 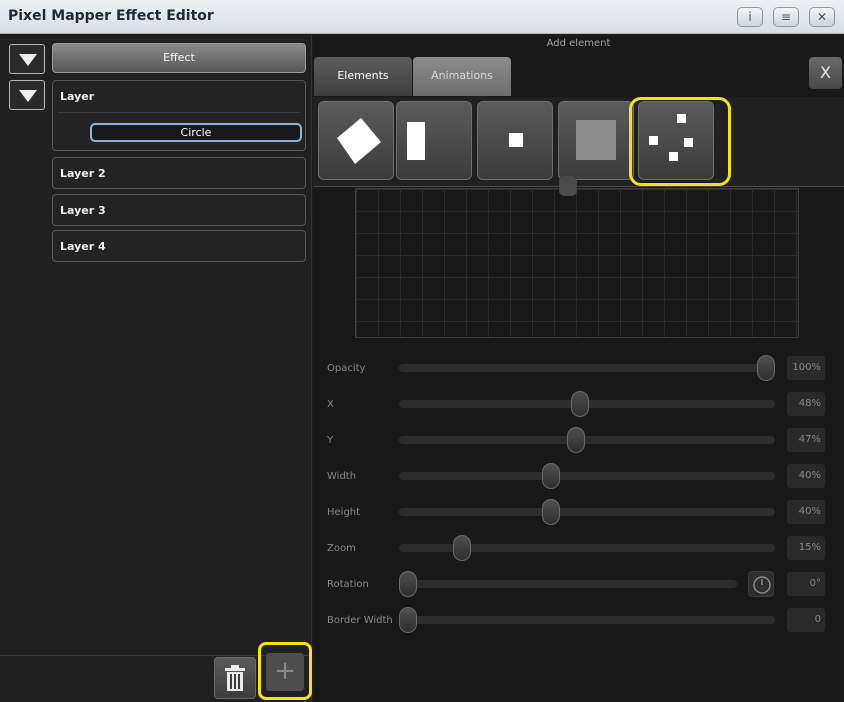 What do you see at coordinates (359, 141) in the screenshot?
I see `rotated-square-icon` at bounding box center [359, 141].